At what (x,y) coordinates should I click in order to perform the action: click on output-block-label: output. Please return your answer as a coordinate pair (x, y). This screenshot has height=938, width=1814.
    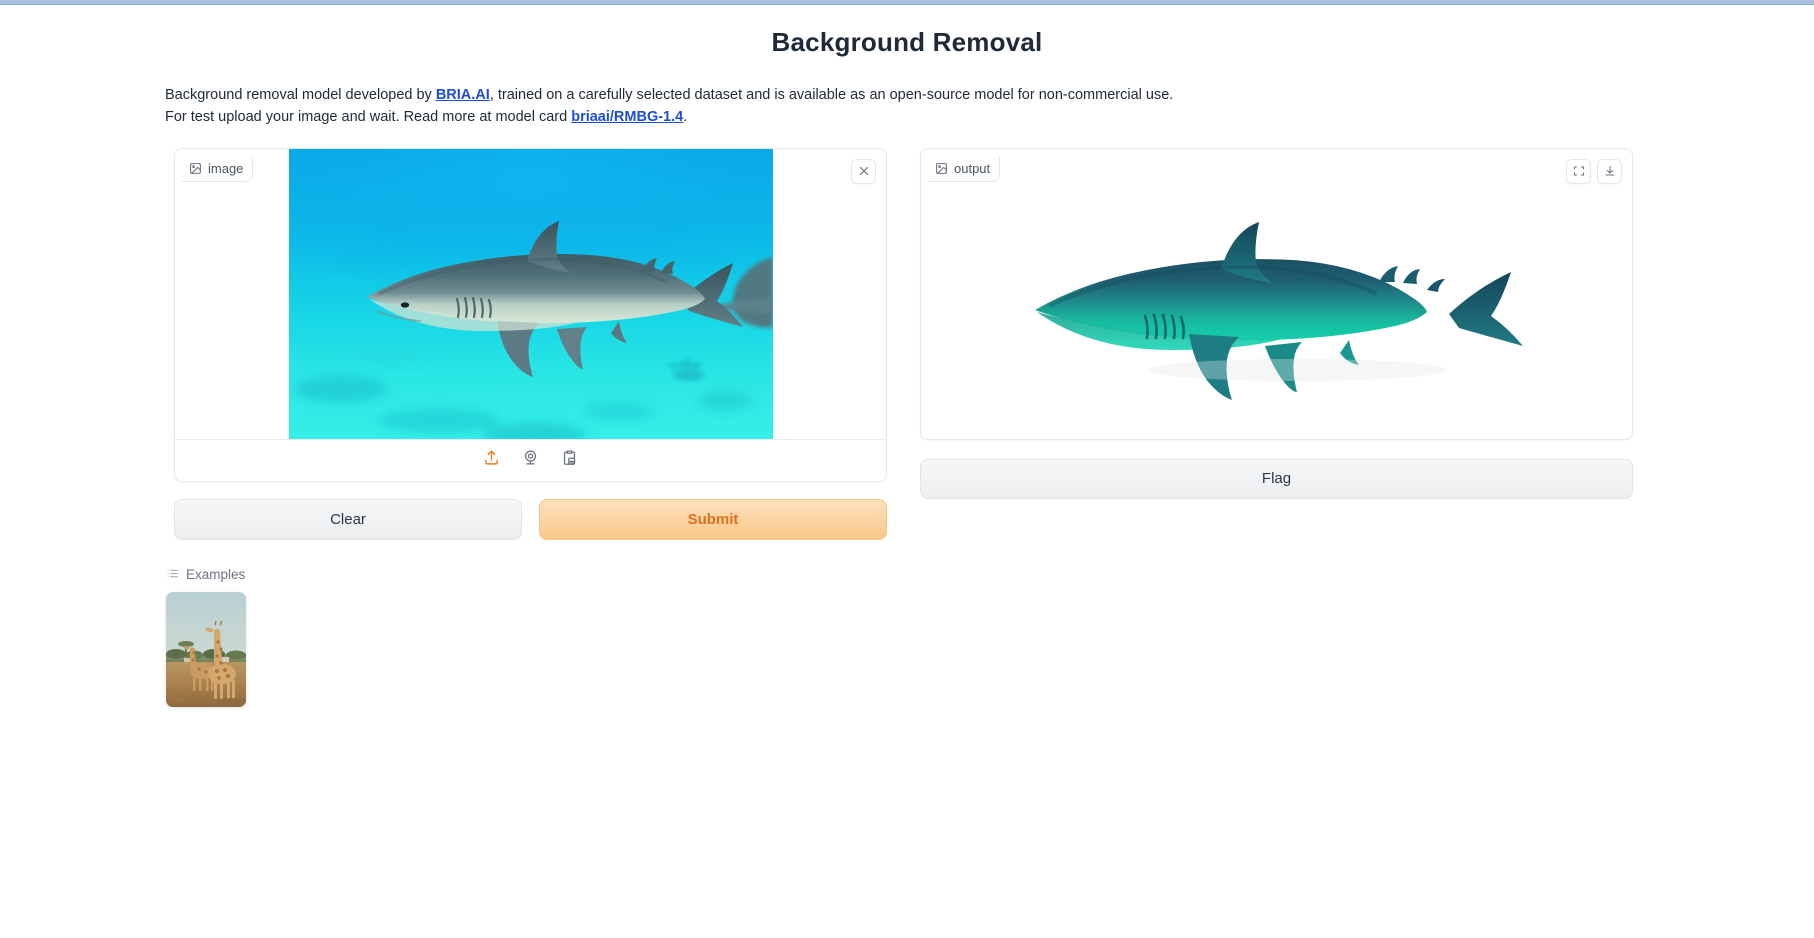
    Looking at the image, I should click on (964, 168).